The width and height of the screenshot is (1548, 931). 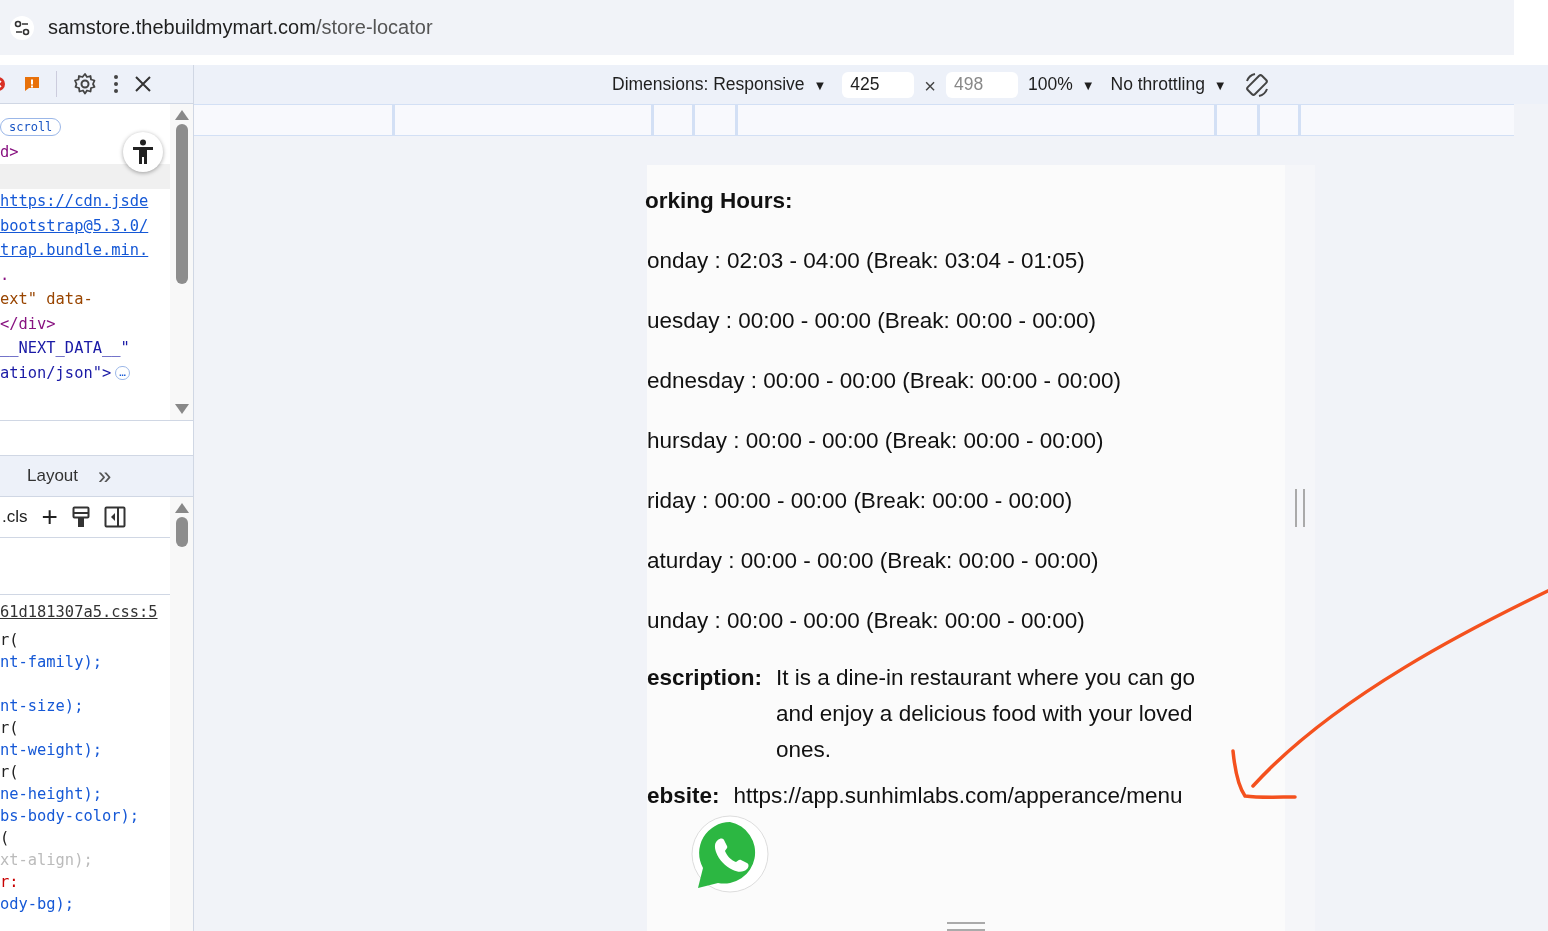 What do you see at coordinates (51, 750) in the screenshot?
I see `code-text: nt-weight);` at bounding box center [51, 750].